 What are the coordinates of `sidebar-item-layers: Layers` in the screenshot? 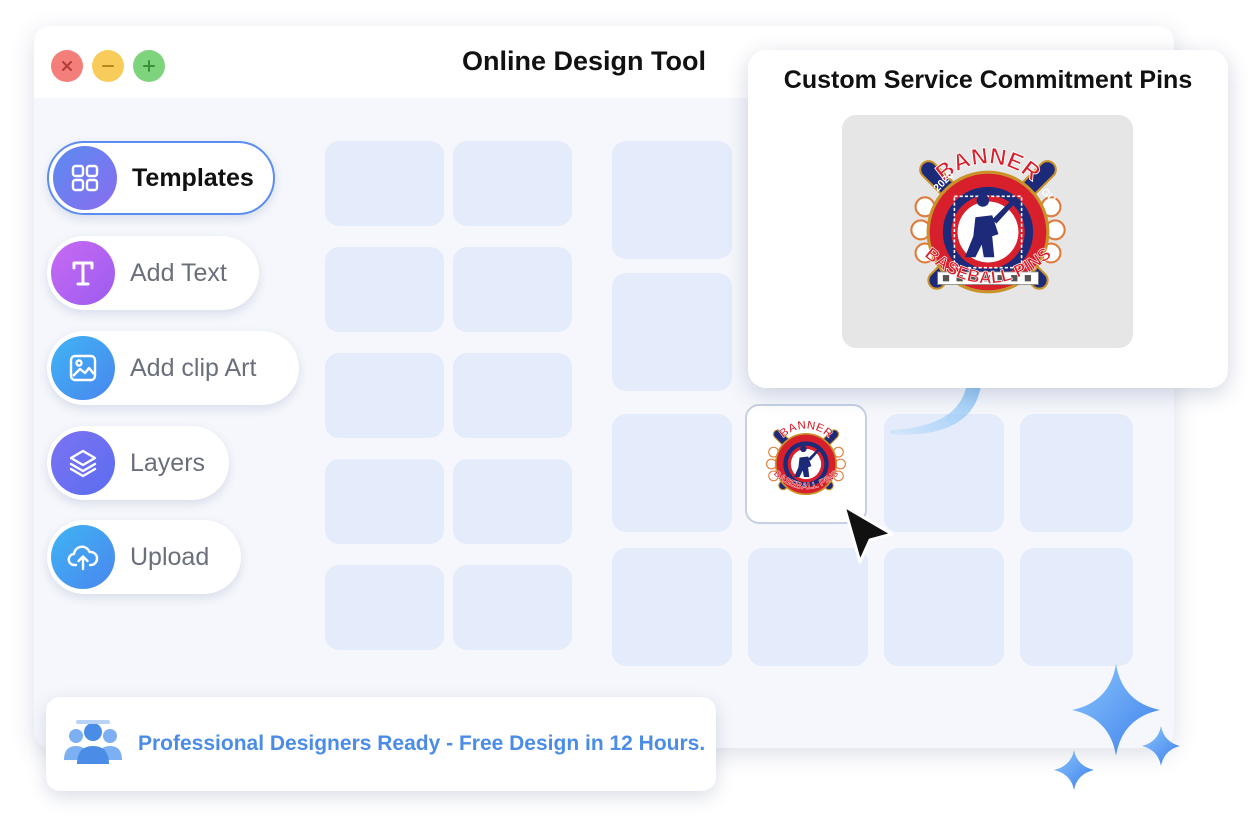 It's located at (138, 463).